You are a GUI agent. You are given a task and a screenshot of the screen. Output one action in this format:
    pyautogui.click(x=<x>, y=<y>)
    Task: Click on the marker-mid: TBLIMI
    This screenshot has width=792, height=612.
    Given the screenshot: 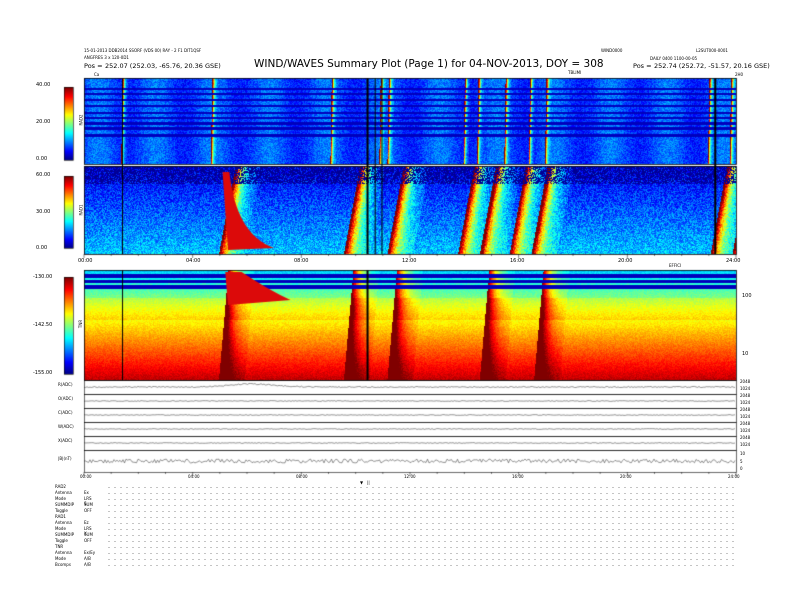 What is the action you would take?
    pyautogui.click(x=575, y=72)
    